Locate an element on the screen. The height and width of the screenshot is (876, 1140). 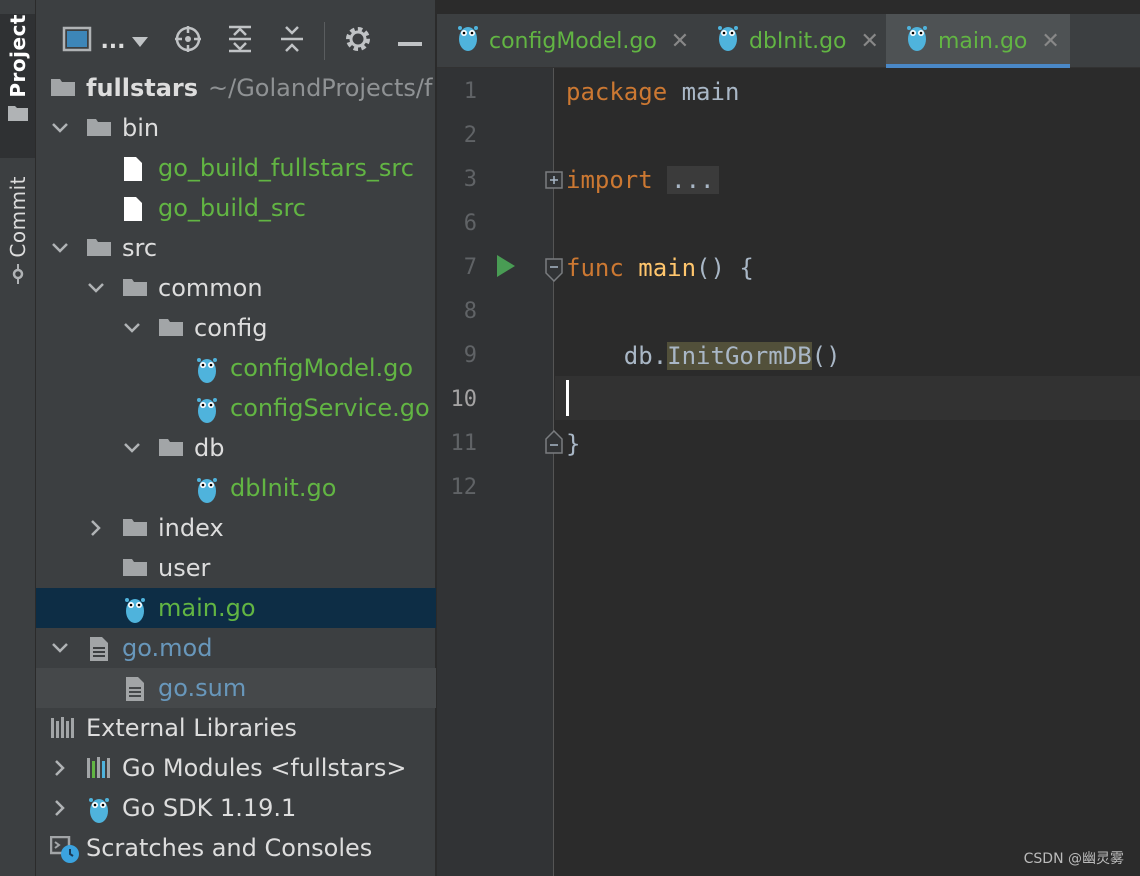
line-number: 6 is located at coordinates (470, 223).